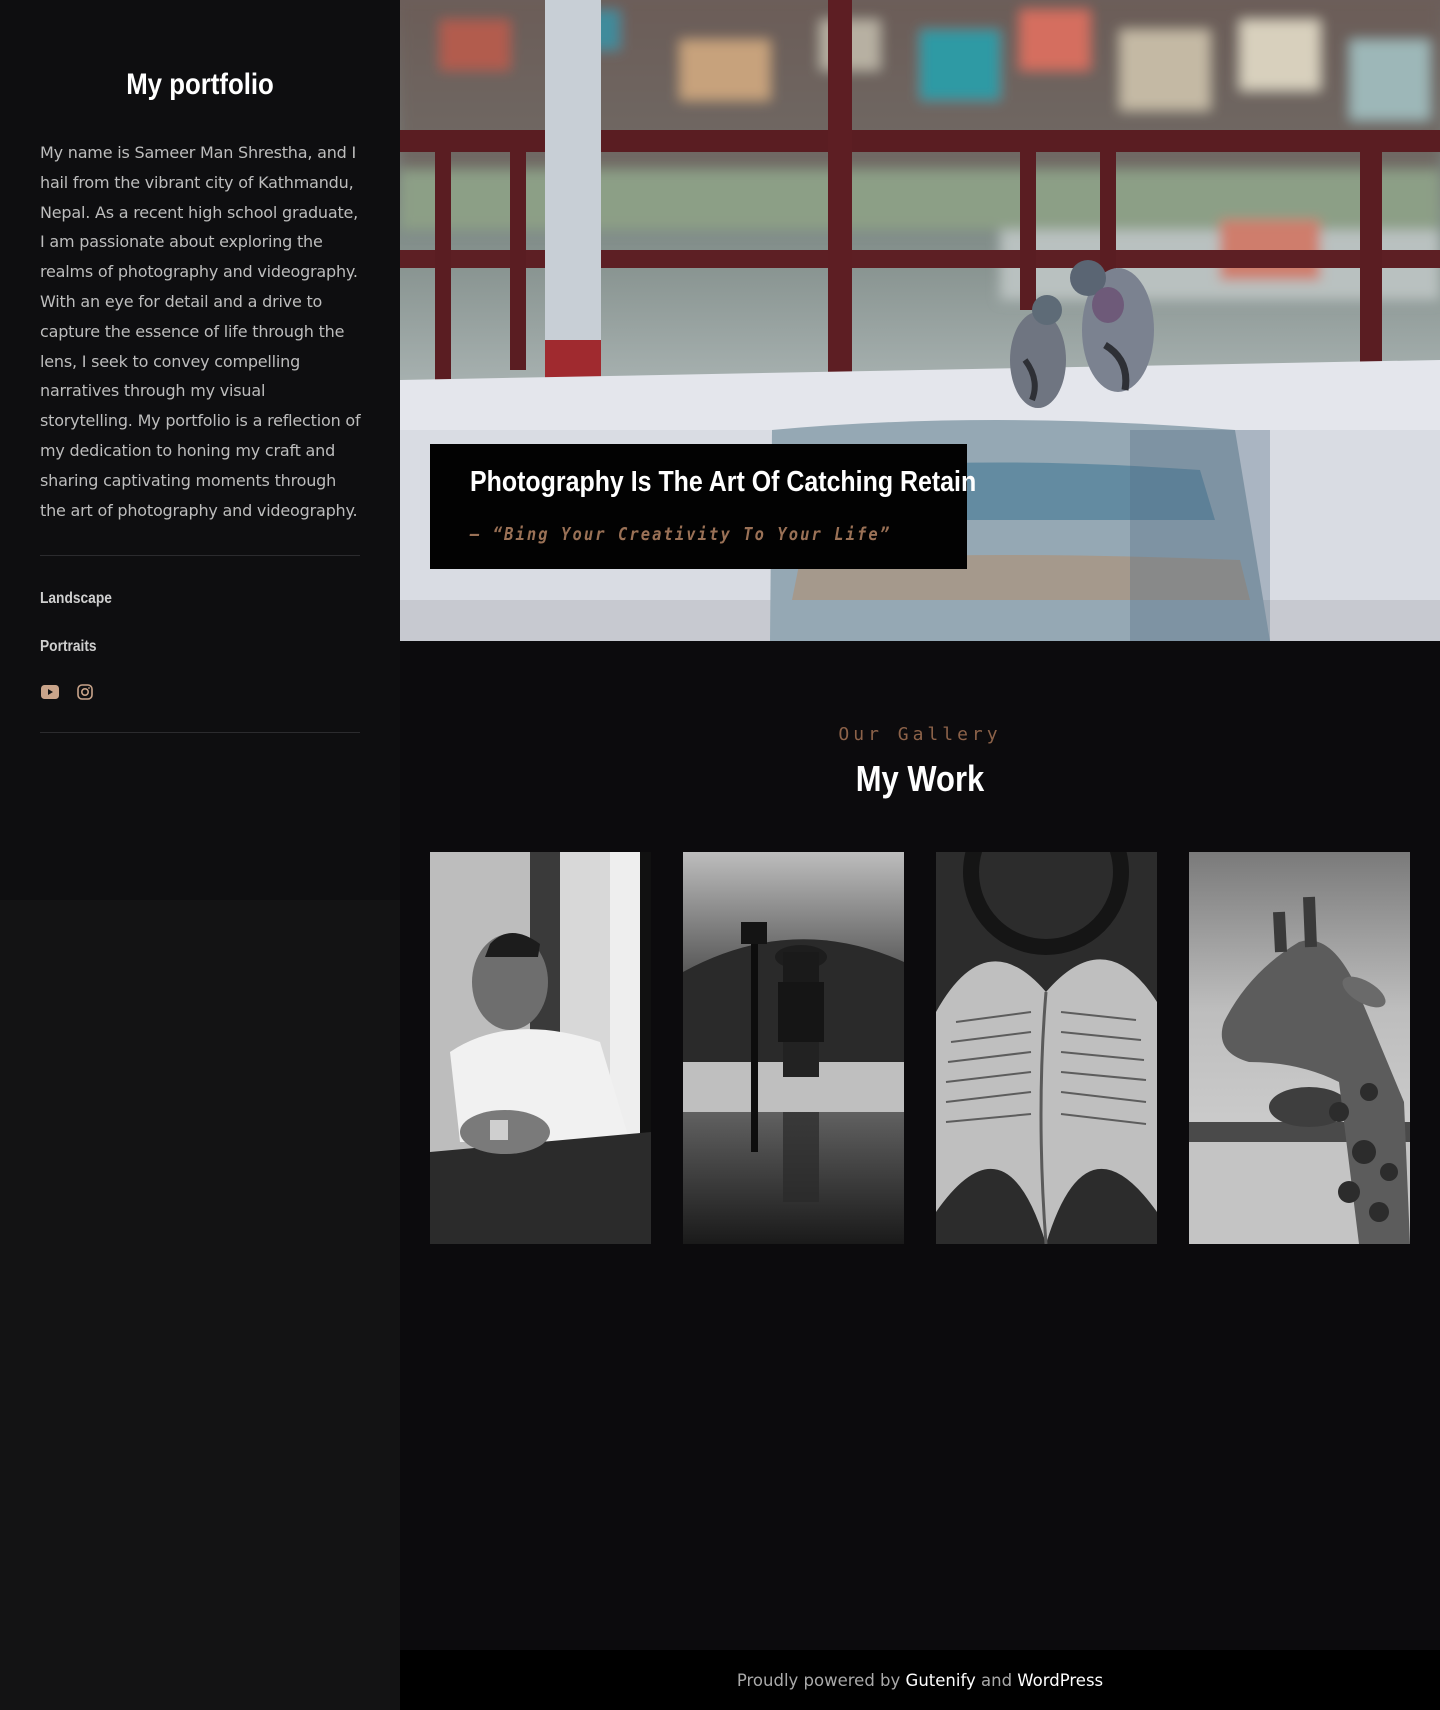 The image size is (1440, 1710). What do you see at coordinates (85, 692) in the screenshot?
I see `instagram-icon` at bounding box center [85, 692].